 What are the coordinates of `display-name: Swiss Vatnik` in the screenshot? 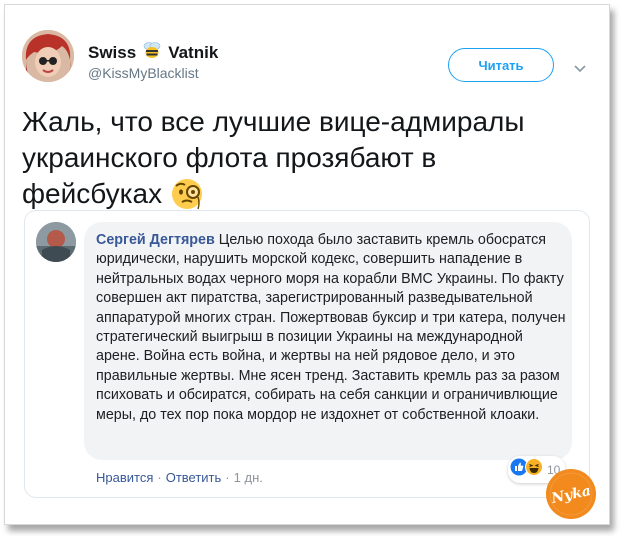 It's located at (153, 52).